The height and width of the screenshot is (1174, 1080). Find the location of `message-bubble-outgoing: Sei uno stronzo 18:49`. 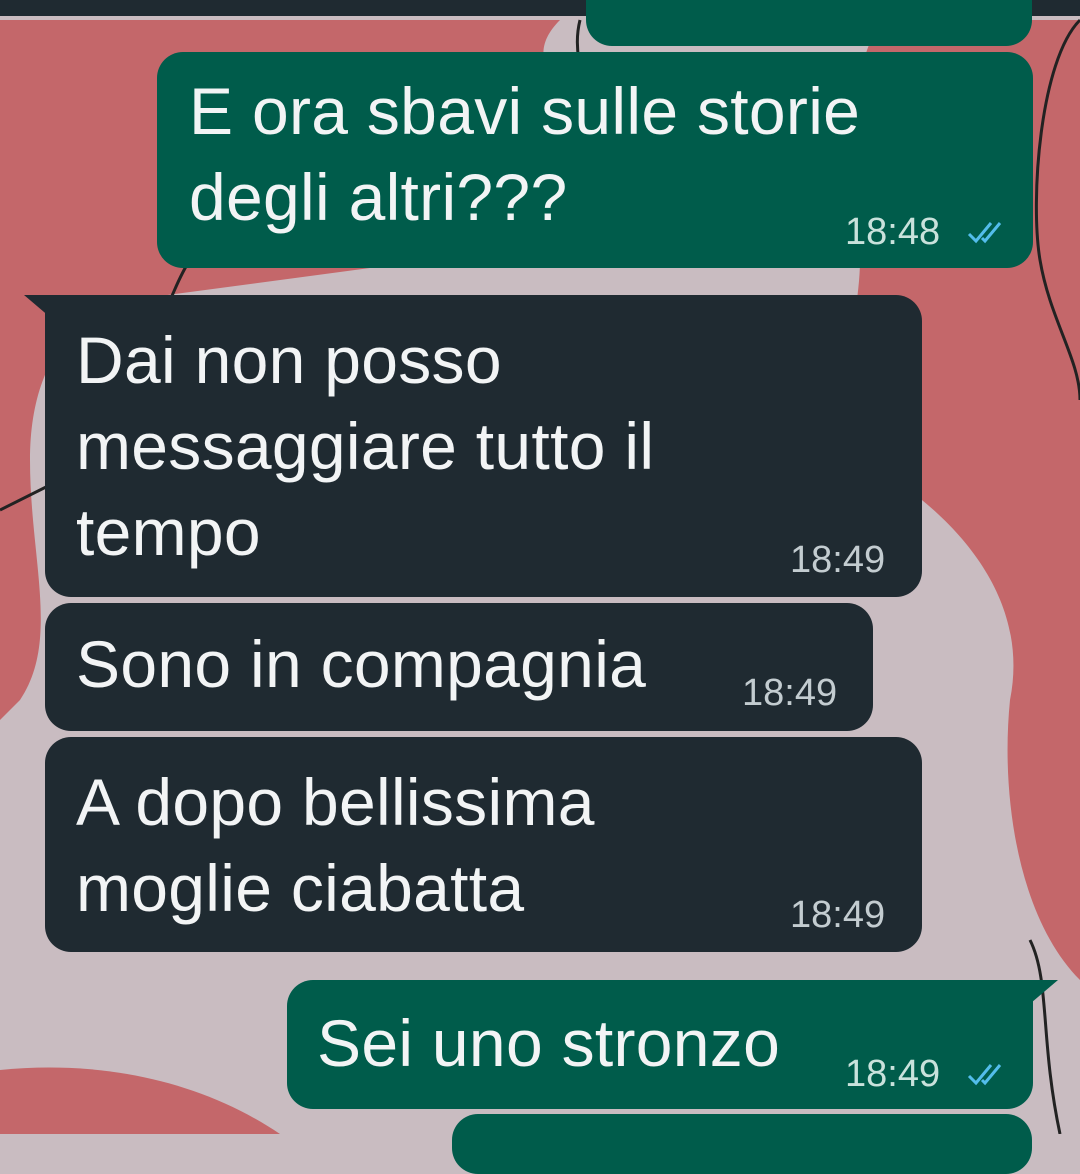

message-bubble-outgoing: Sei uno stronzo 18:49 is located at coordinates (660, 1044).